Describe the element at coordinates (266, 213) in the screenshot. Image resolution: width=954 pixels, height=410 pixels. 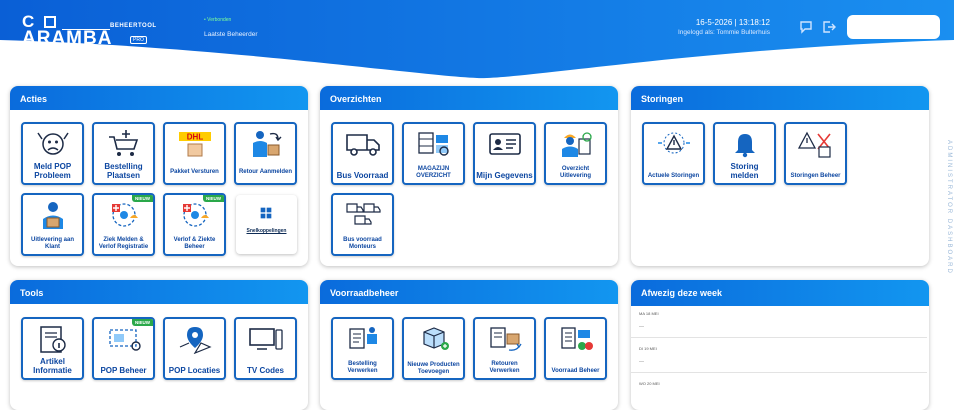
I see `grid-icon` at that location.